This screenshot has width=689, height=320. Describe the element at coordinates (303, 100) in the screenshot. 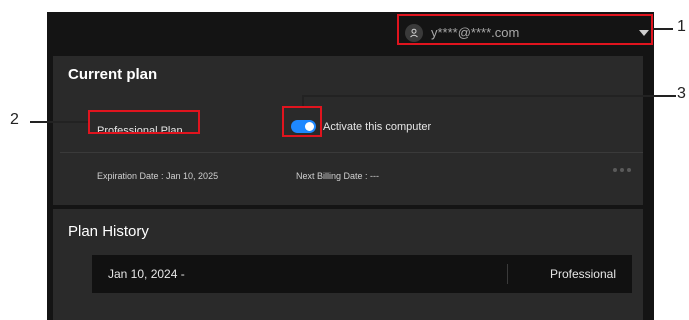

I see `callout-line-3-vertical` at that location.